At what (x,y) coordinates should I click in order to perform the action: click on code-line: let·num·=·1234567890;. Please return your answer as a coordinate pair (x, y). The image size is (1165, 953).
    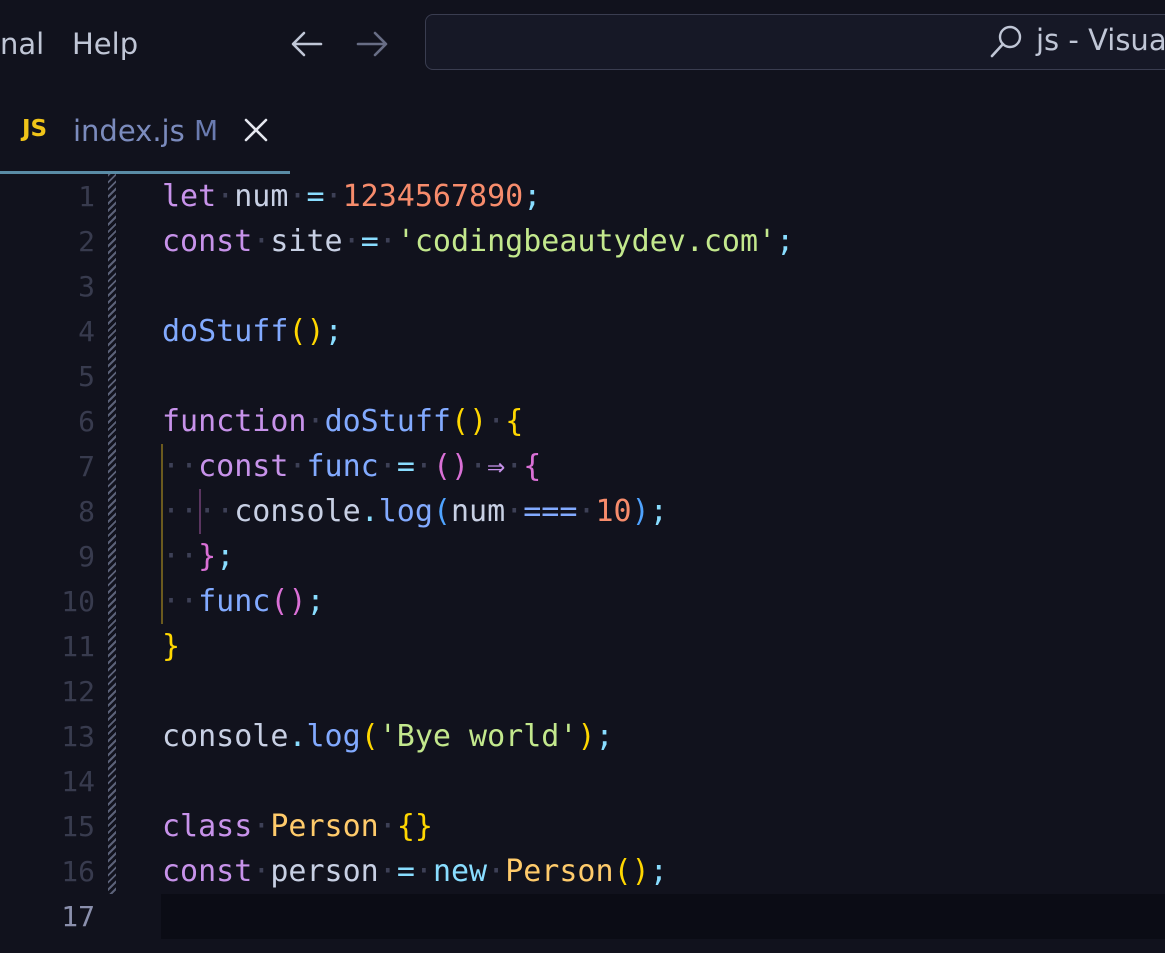
    Looking at the image, I should click on (352, 196).